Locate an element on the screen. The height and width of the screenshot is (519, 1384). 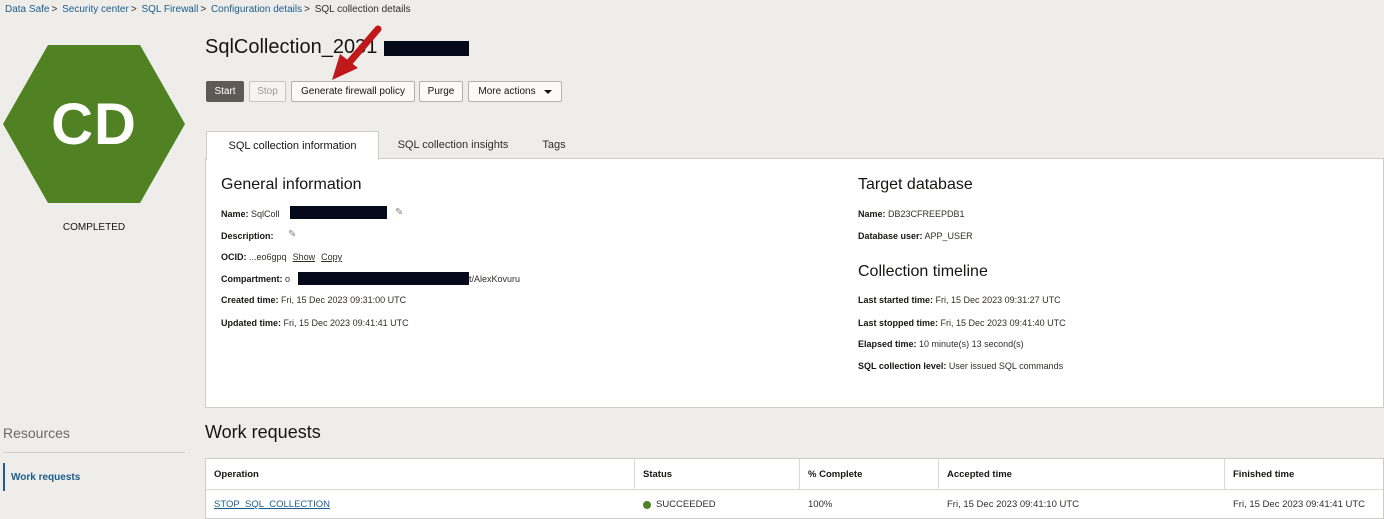
elapsed-row: Elapsed time: 10 minute(s) 13 second(s) is located at coordinates (941, 344).